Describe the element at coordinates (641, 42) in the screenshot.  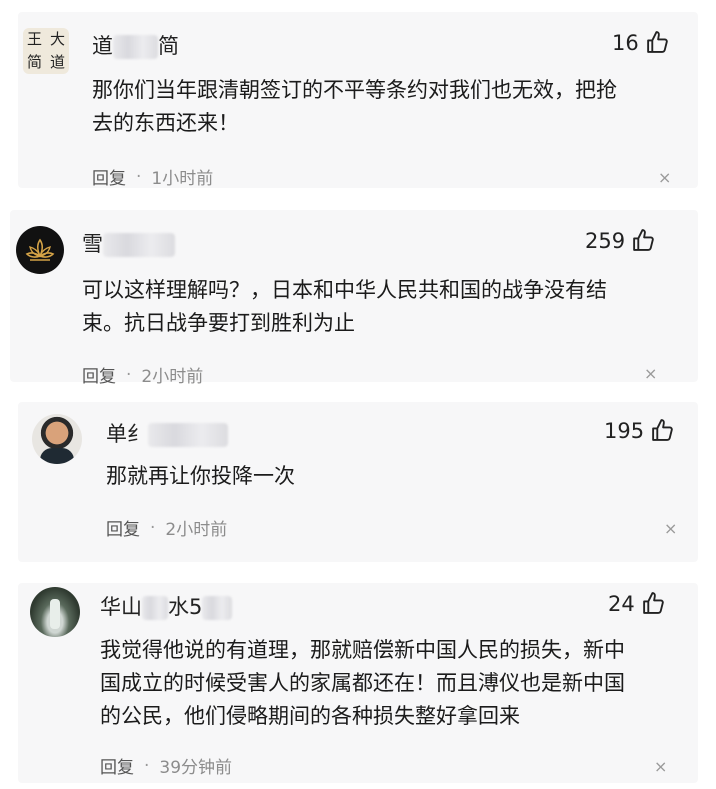
I see `like-button: 16` at that location.